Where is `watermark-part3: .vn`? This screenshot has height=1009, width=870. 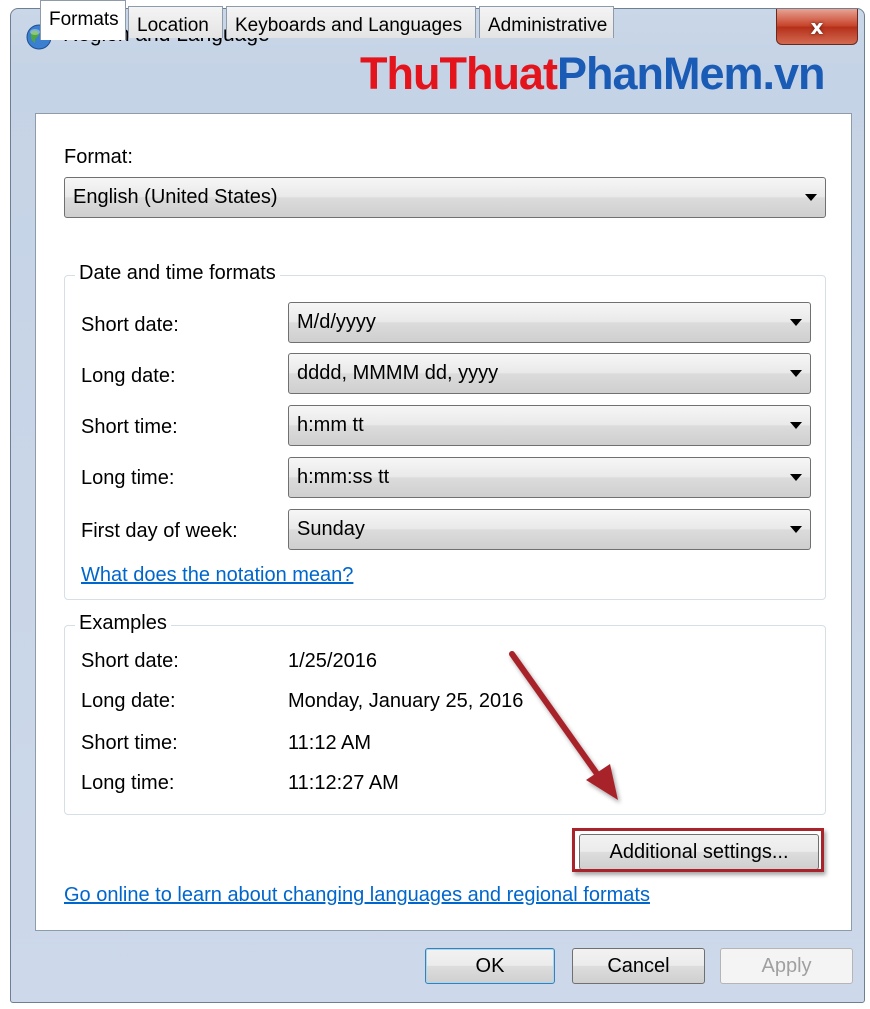
watermark-part3: .vn is located at coordinates (794, 73).